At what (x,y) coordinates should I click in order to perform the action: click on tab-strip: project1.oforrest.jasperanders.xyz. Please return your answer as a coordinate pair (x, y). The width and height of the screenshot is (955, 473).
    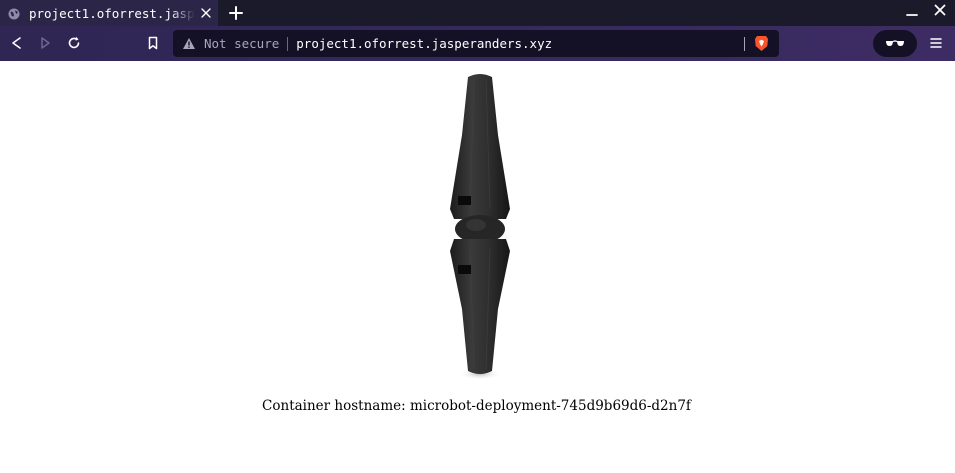
    Looking at the image, I should click on (477, 13).